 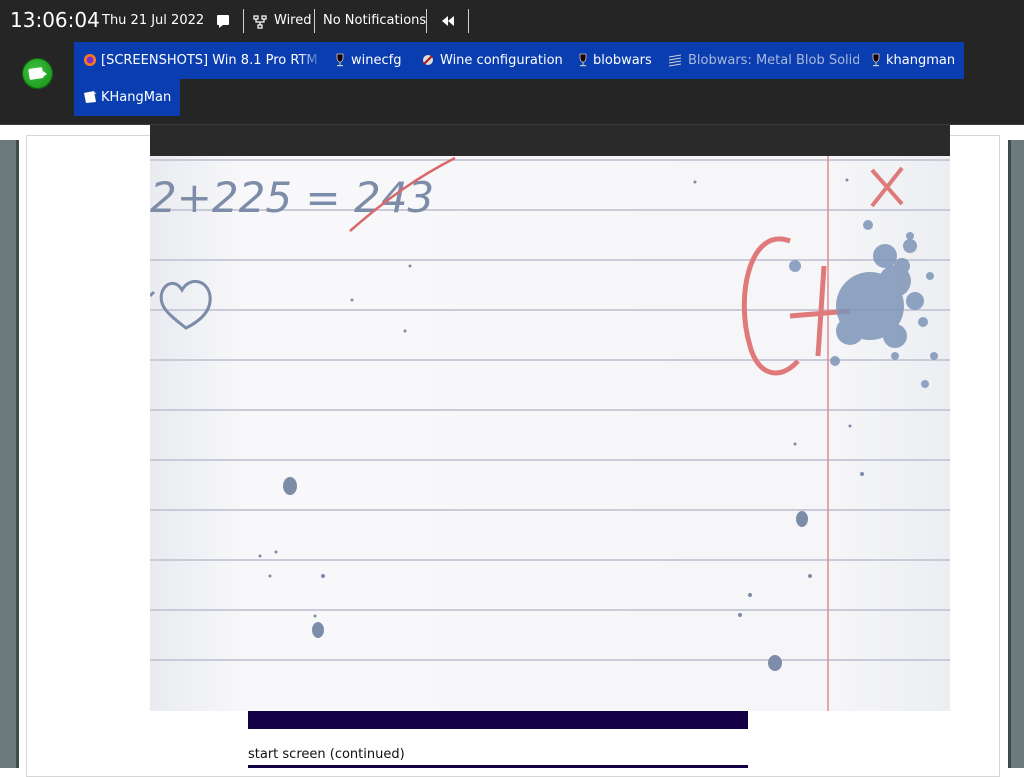 I want to click on screenshot-top-strip, so click(x=550, y=140).